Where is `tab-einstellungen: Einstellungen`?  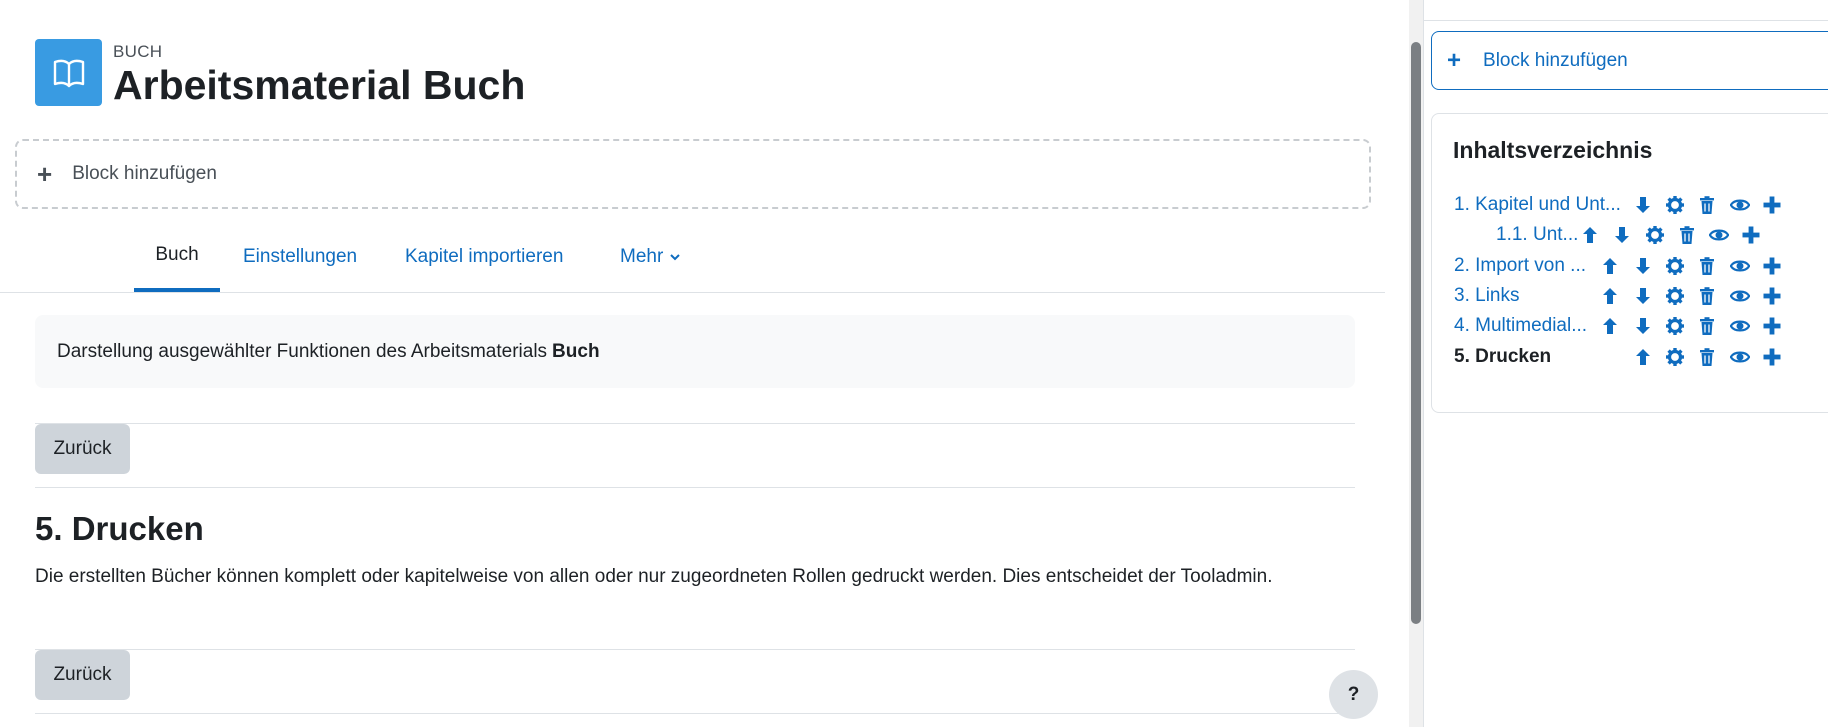
tab-einstellungen: Einstellungen is located at coordinates (300, 257).